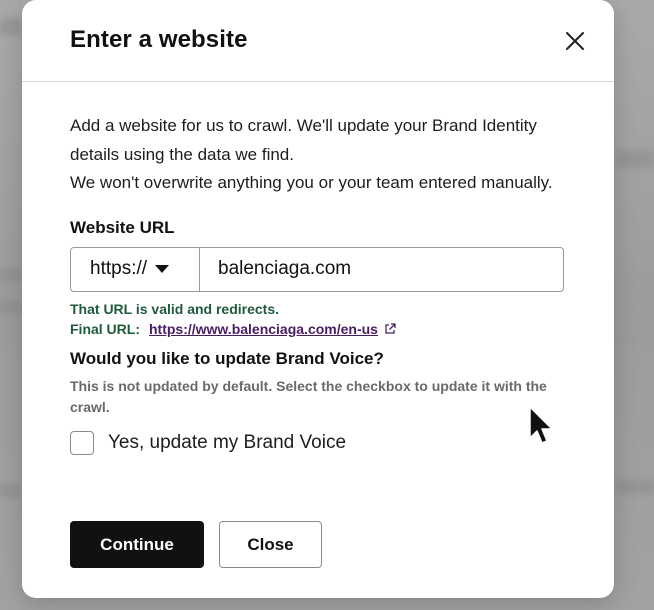 Image resolution: width=654 pixels, height=610 pixels. I want to click on dialog-title: Enter a website, so click(159, 39).